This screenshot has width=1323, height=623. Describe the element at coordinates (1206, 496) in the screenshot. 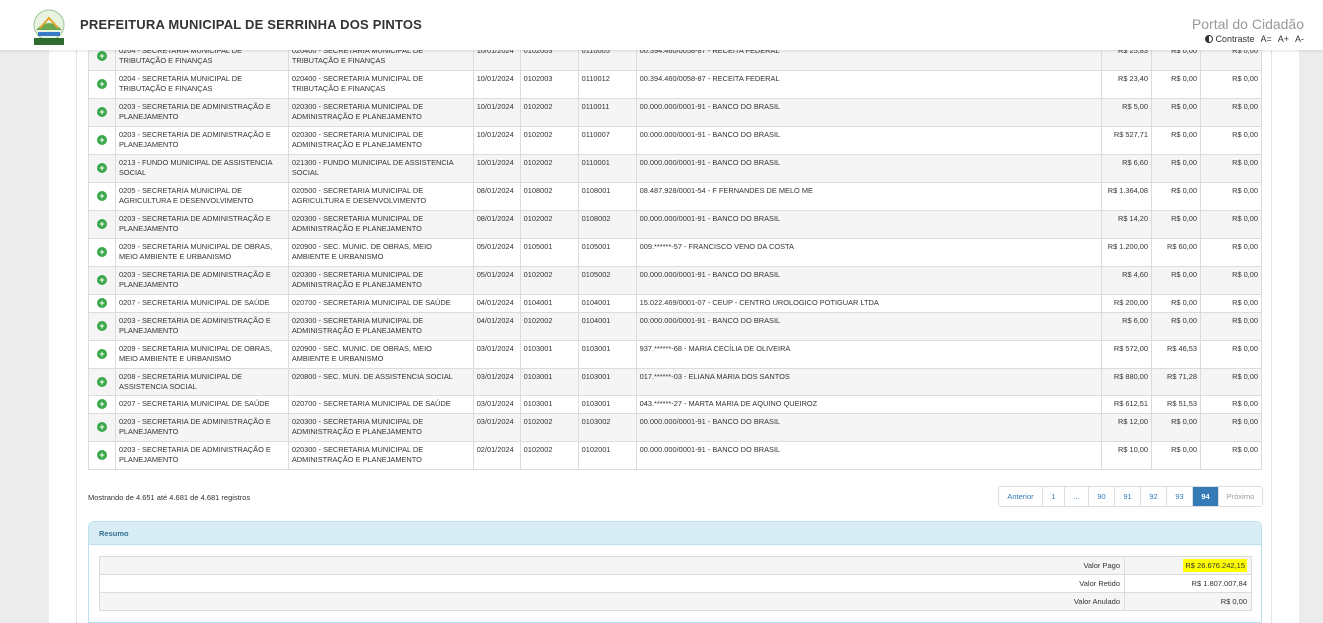

I see `page-94: 94` at that location.